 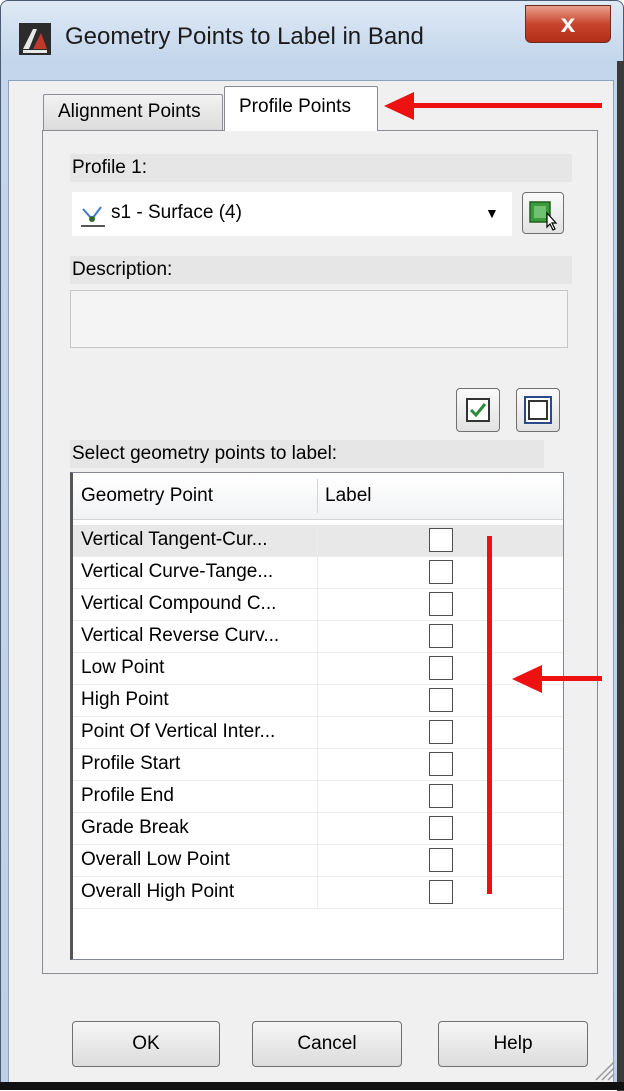 What do you see at coordinates (147, 496) in the screenshot?
I see `column-header-geometry-point: Geometry Point` at bounding box center [147, 496].